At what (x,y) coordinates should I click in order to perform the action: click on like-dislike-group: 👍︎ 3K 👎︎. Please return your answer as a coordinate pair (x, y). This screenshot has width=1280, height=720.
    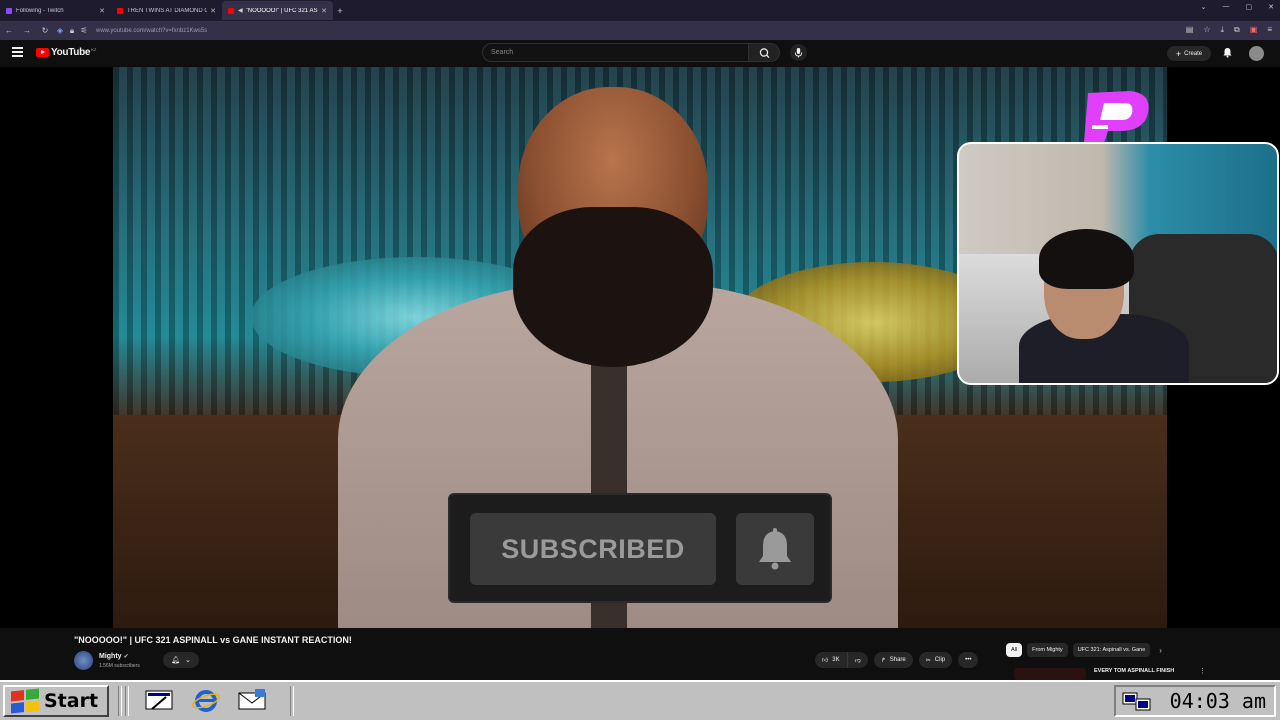
    Looking at the image, I should click on (841, 660).